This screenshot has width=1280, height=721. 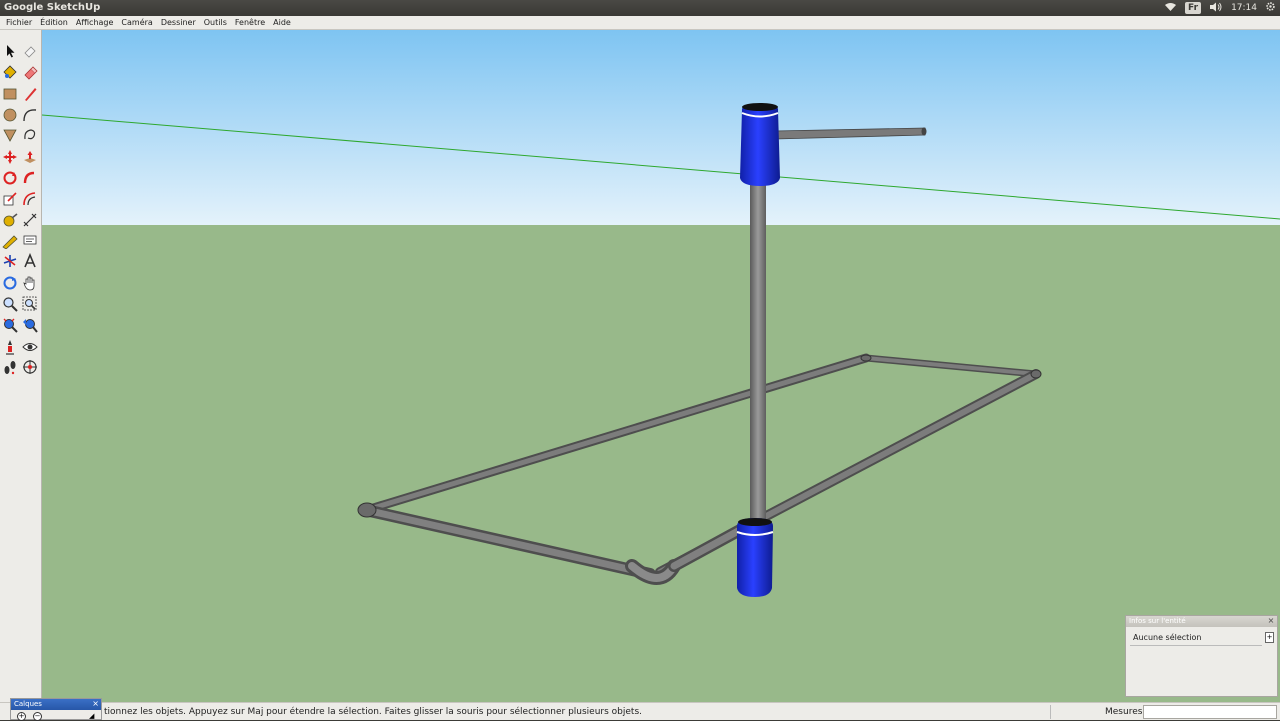 What do you see at coordinates (1210, 712) in the screenshot?
I see `measures-input` at bounding box center [1210, 712].